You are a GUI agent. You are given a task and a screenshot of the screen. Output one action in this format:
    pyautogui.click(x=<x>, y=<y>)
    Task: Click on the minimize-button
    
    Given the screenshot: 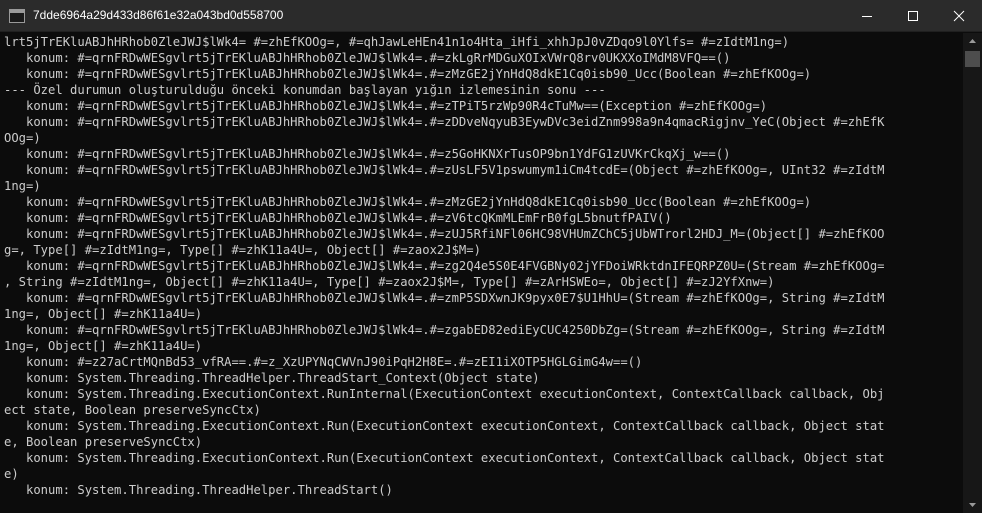 What is the action you would take?
    pyautogui.click(x=867, y=16)
    